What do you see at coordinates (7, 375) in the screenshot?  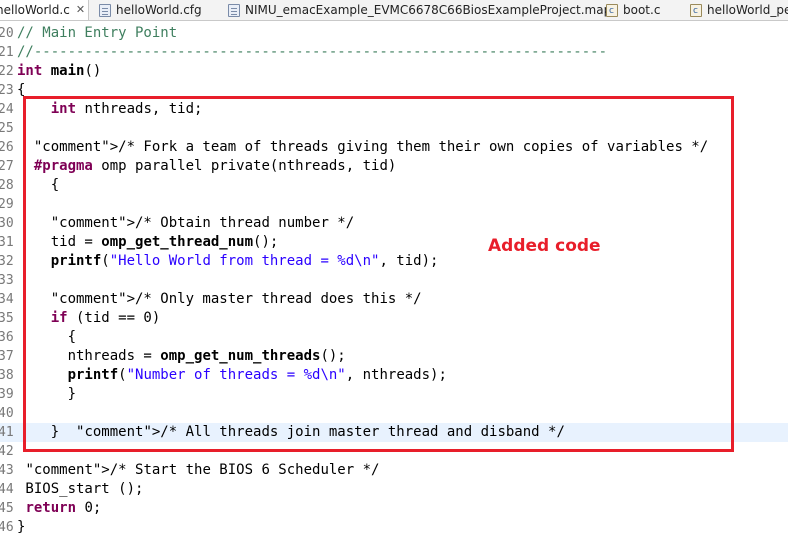 I see `line-number: 38` at bounding box center [7, 375].